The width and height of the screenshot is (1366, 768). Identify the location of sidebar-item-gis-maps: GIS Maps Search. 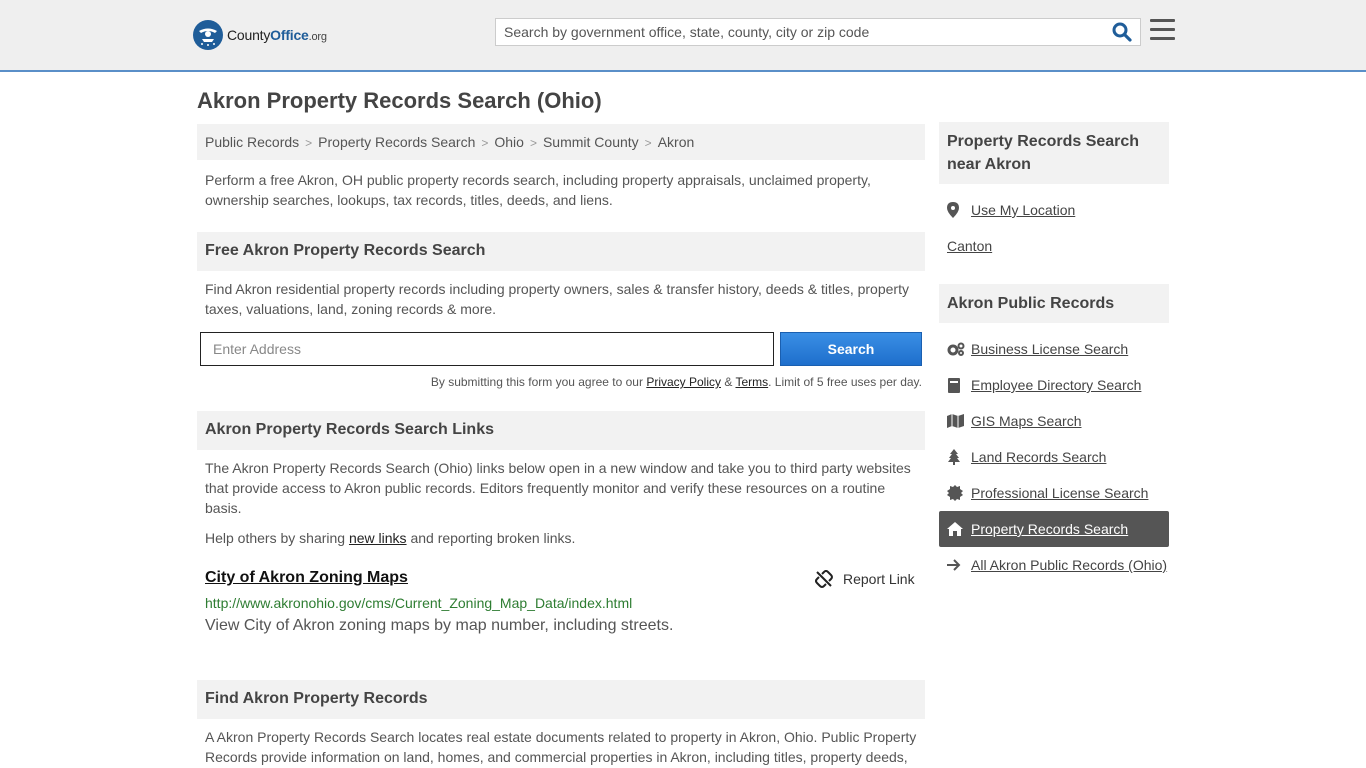
(1058, 421).